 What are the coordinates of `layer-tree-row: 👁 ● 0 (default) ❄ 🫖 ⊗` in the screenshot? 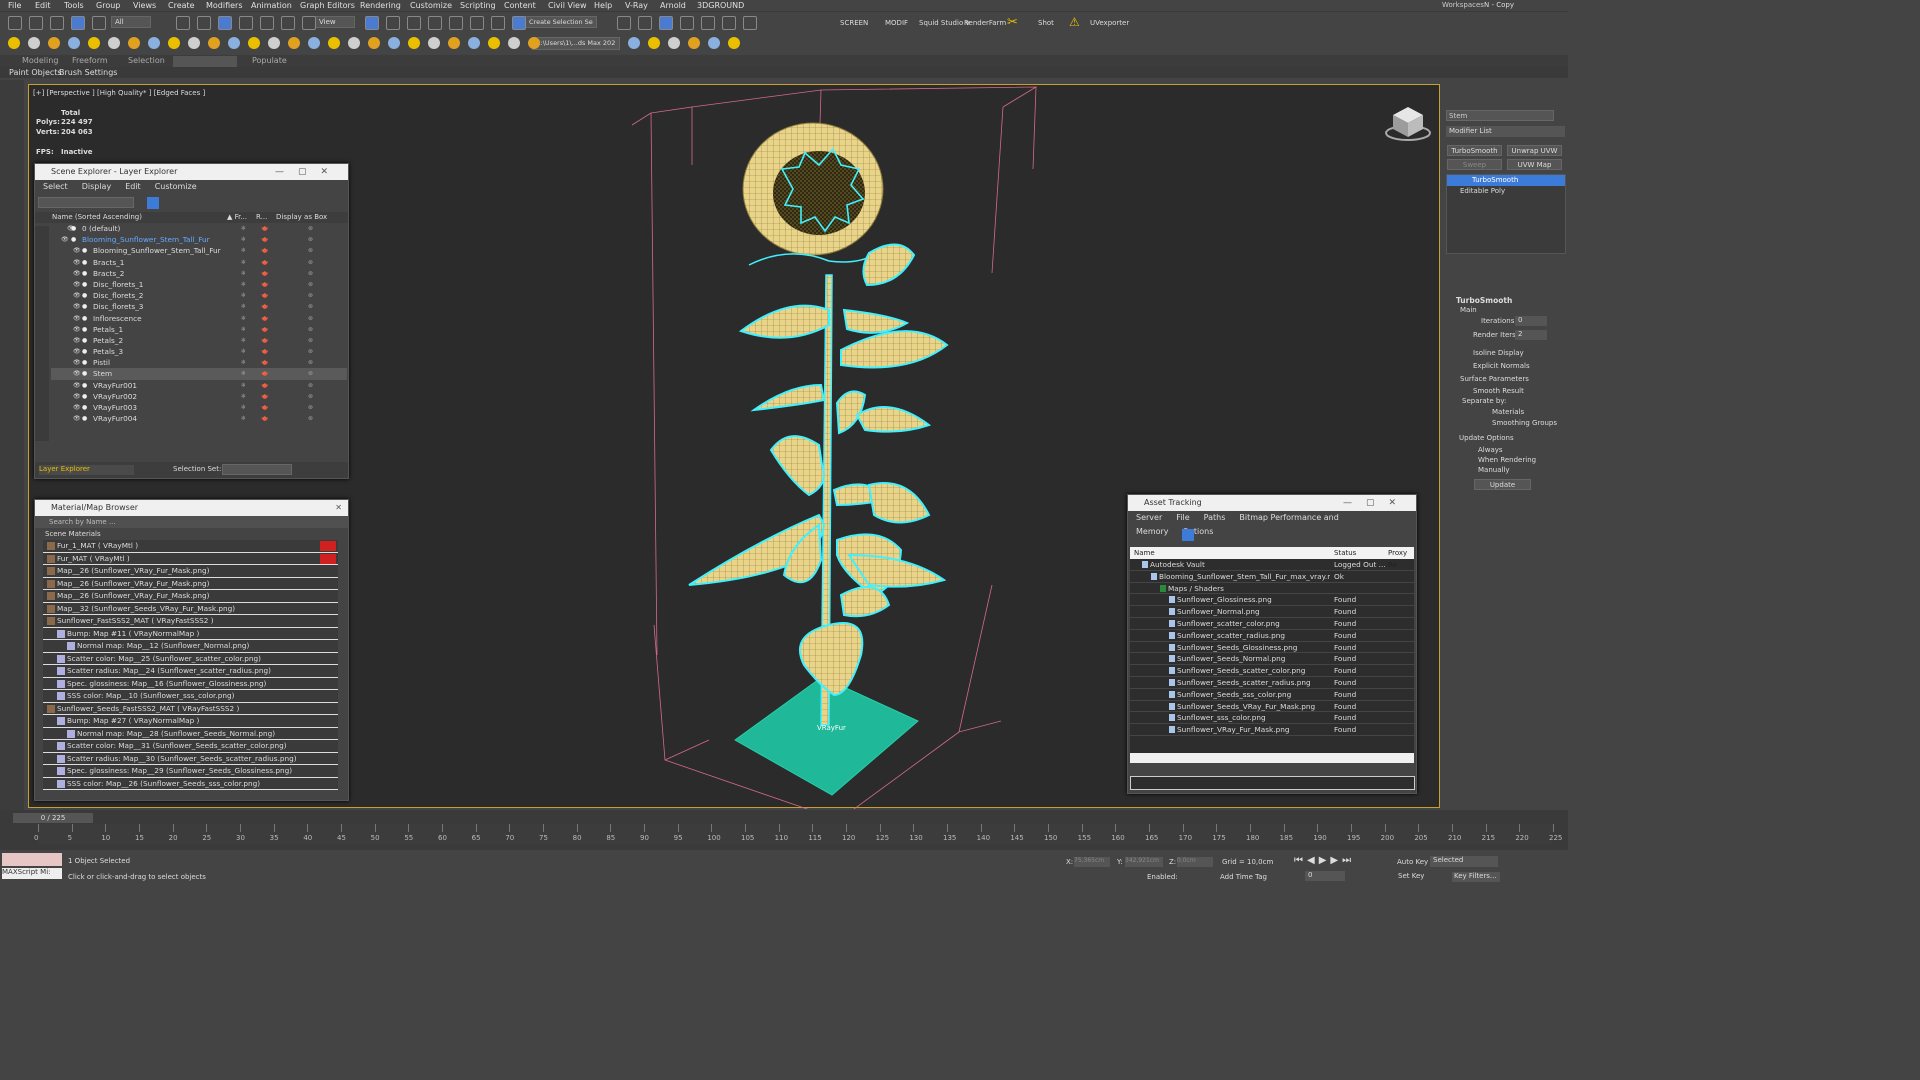 It's located at (199, 228).